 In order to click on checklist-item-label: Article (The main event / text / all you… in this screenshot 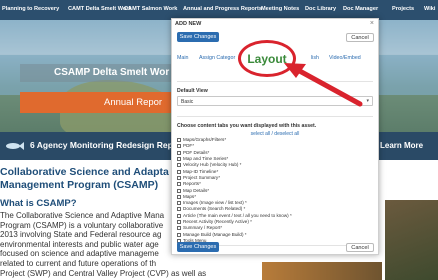, I will do `click(237, 215)`.